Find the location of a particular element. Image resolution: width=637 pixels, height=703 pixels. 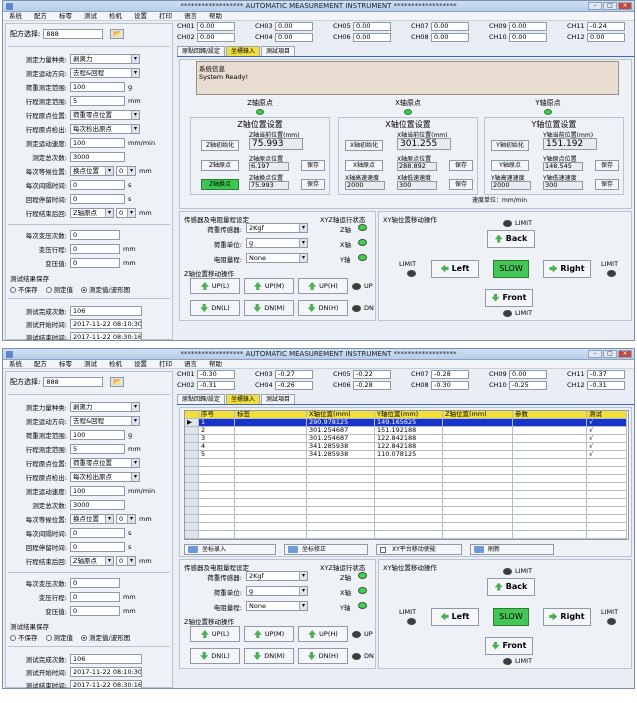

table-row: 5 341.285938 110.078125 √ is located at coordinates (406, 455).